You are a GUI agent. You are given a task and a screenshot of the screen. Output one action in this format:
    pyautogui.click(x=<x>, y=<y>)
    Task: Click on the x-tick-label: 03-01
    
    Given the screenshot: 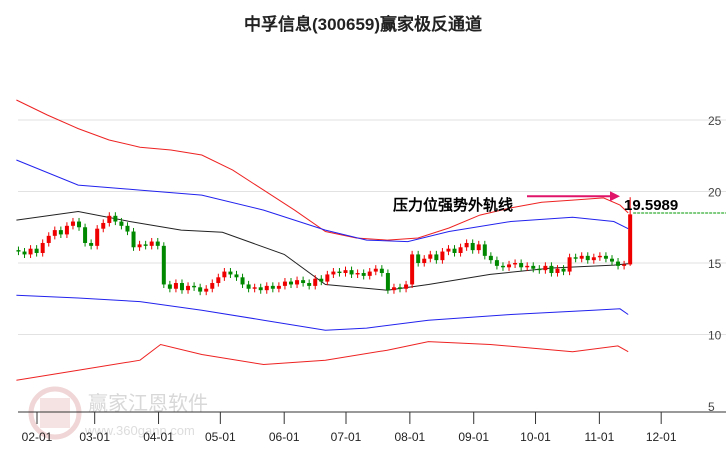 What is the action you would take?
    pyautogui.click(x=94, y=437)
    